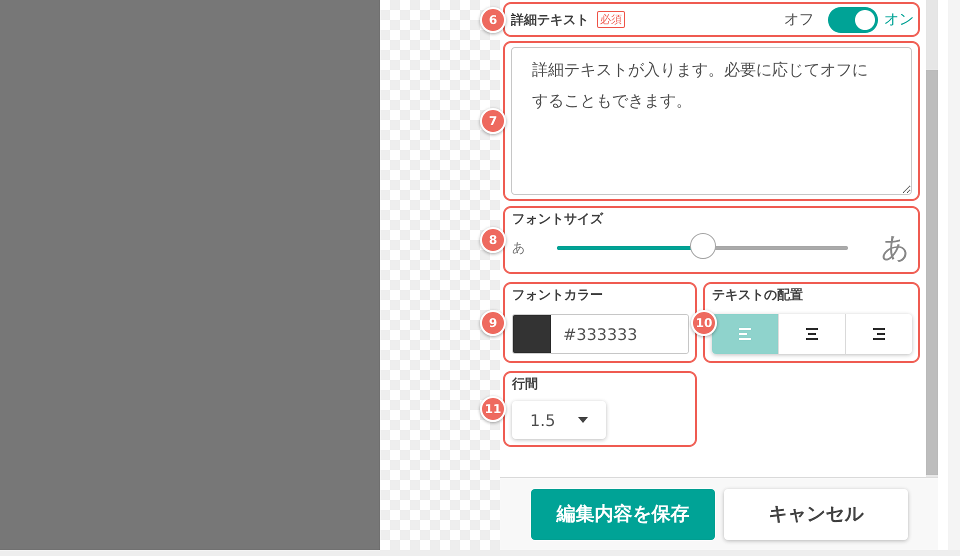  What do you see at coordinates (758, 295) in the screenshot?
I see `field-label: テキストの配置` at bounding box center [758, 295].